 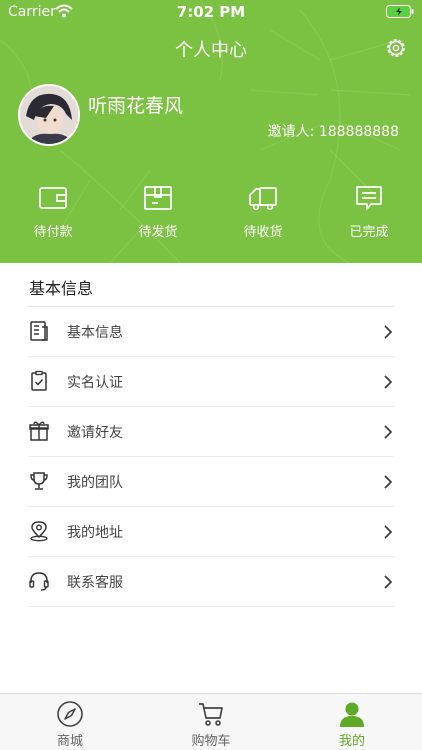 I want to click on menu-item-label: 我的地址, so click(x=95, y=533).